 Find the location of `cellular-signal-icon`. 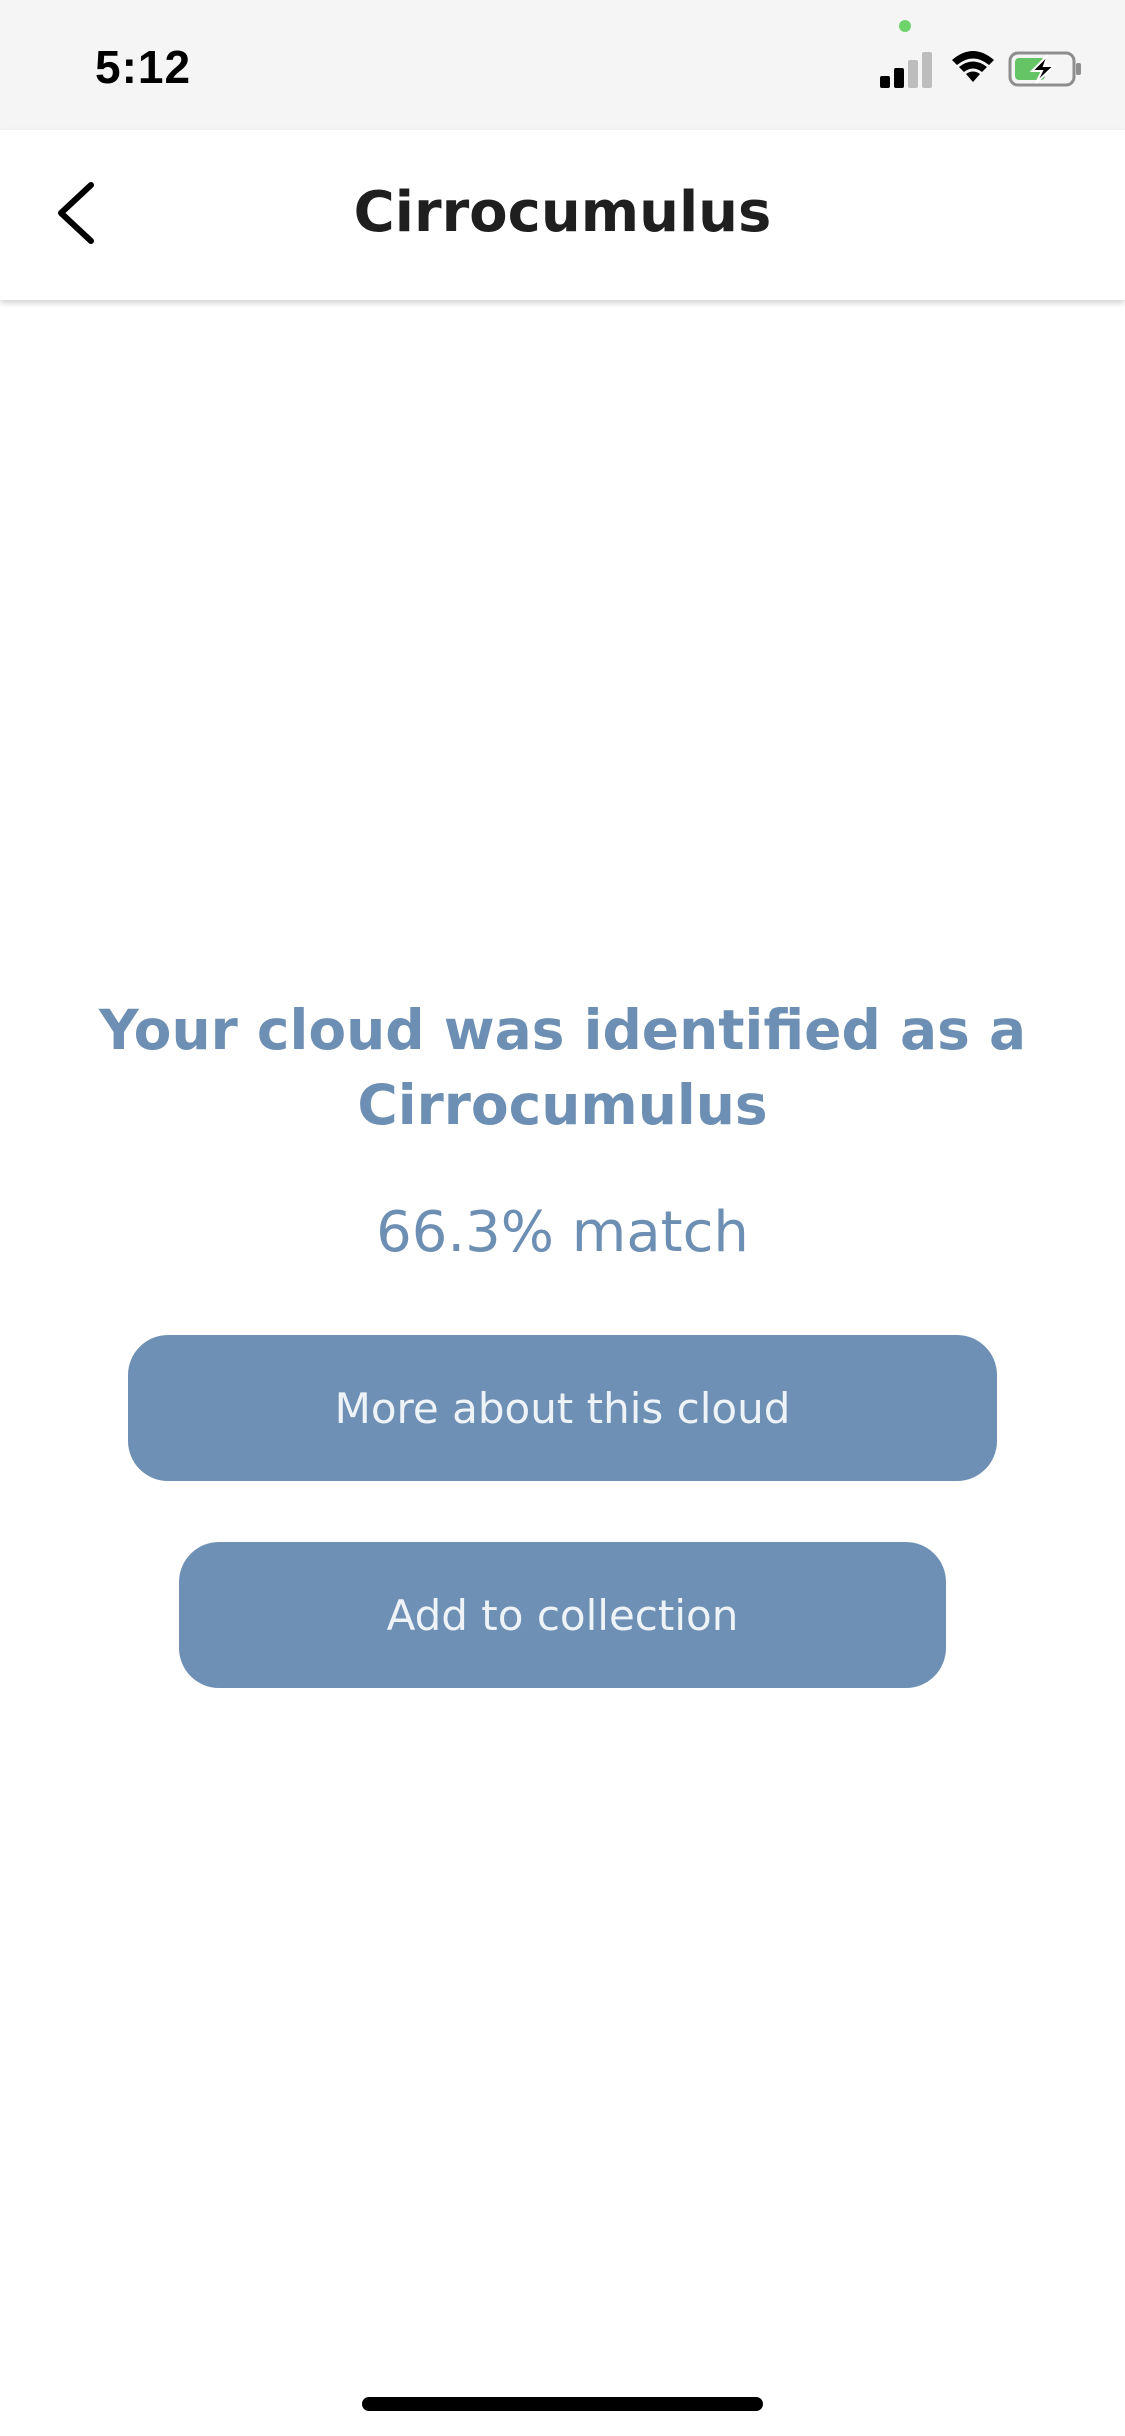

cellular-signal-icon is located at coordinates (908, 70).